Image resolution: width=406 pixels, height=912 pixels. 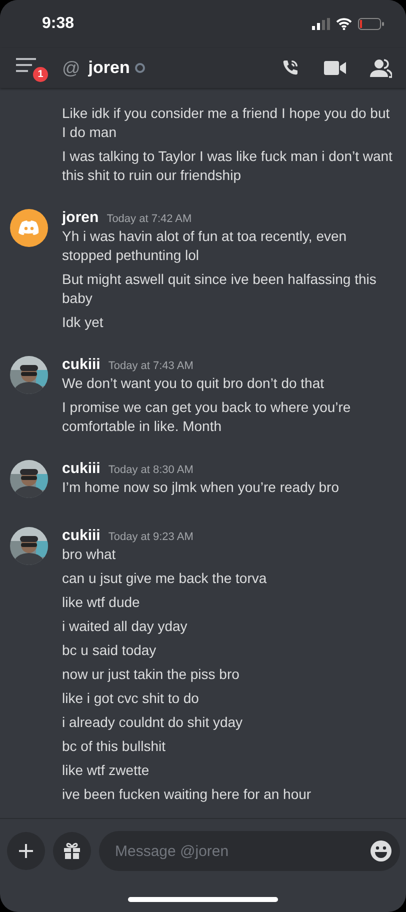 What do you see at coordinates (151, 470) in the screenshot?
I see `timestamp: Today at 8:30 AM` at bounding box center [151, 470].